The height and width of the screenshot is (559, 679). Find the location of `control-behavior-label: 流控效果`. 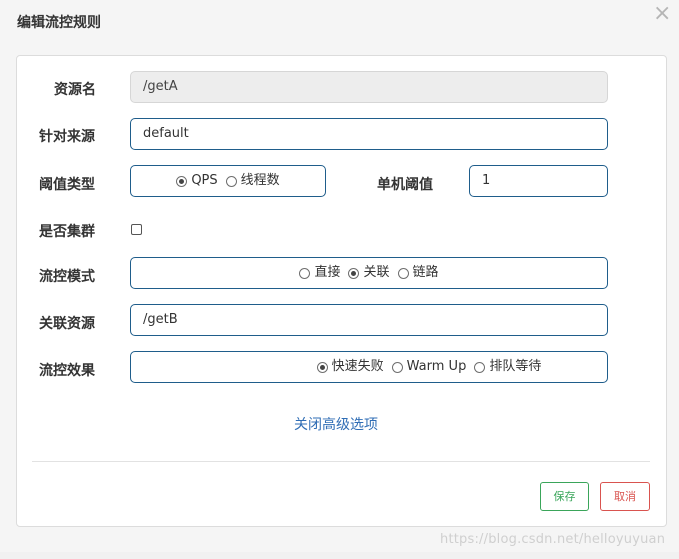

control-behavior-label: 流控效果 is located at coordinates (67, 371).